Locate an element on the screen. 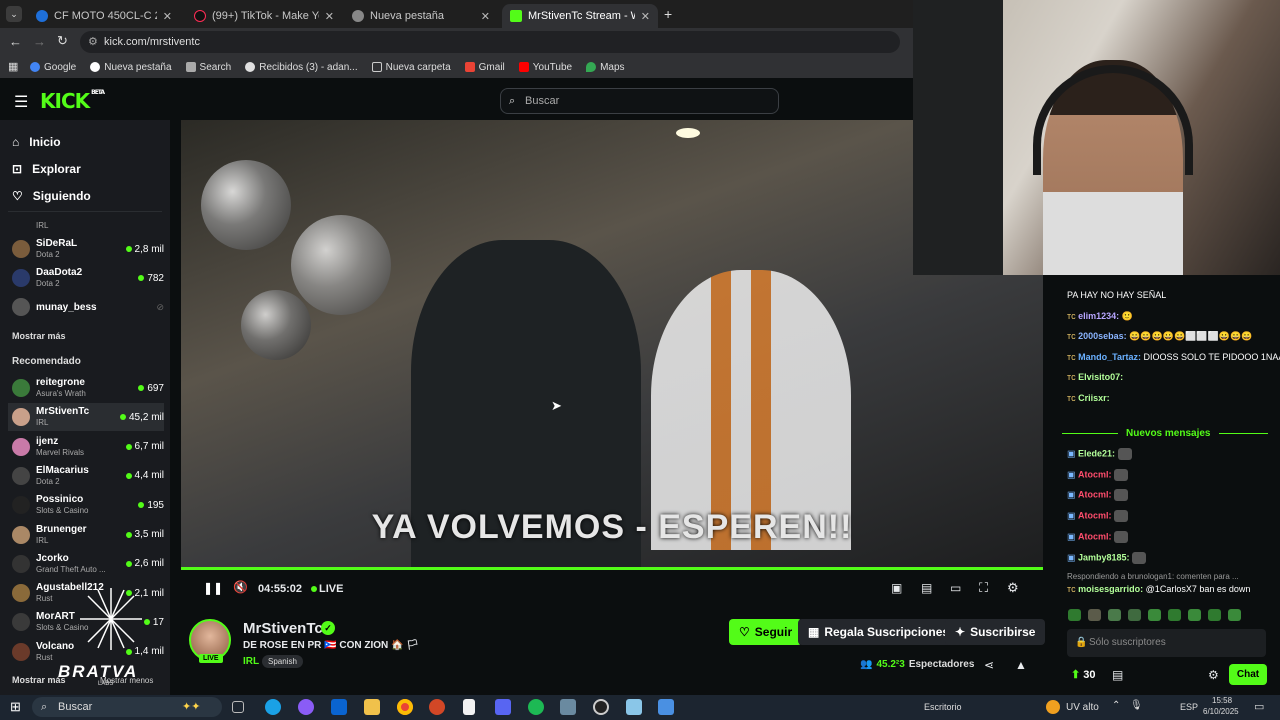 The width and height of the screenshot is (1280, 720). chat-username: Jamby8185: is located at coordinates (1104, 557).